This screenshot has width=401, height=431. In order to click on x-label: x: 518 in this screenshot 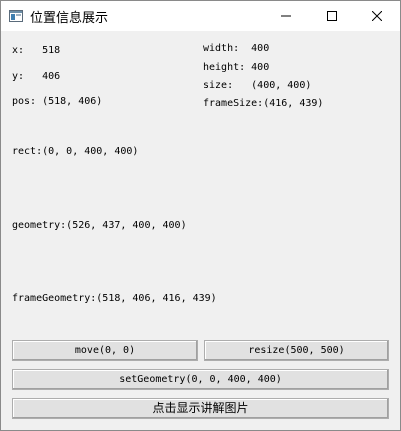, I will do `click(36, 50)`.